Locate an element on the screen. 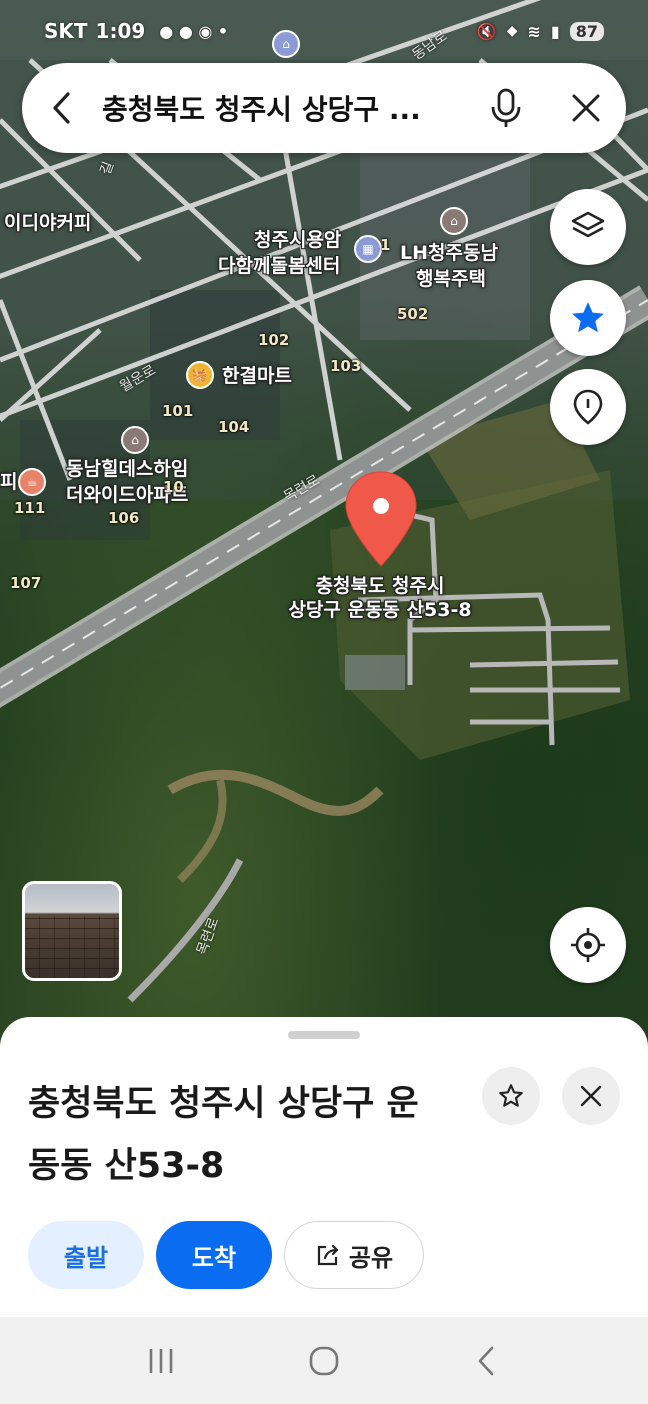 Image resolution: width=648 pixels, height=1404 pixels. wifi-icon: ≋ is located at coordinates (534, 31).